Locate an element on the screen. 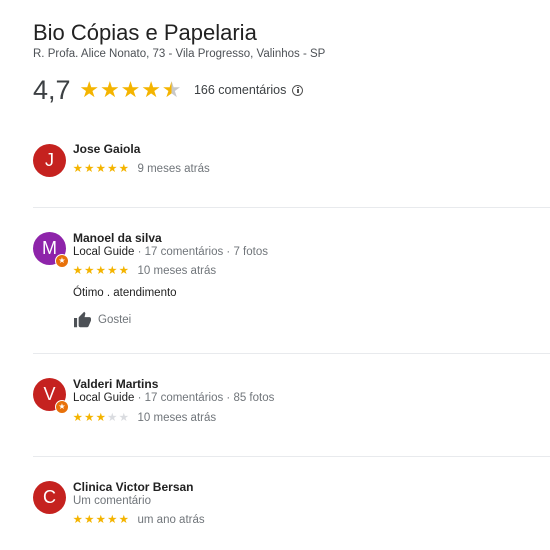  thumbs-up-icon is located at coordinates (82, 319).